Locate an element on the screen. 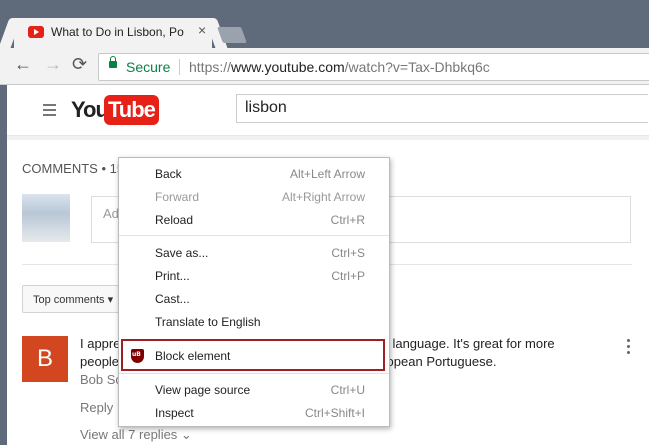 Image resolution: width=649 pixels, height=445 pixels. context-menu-translate: Translate to English is located at coordinates (254, 322).